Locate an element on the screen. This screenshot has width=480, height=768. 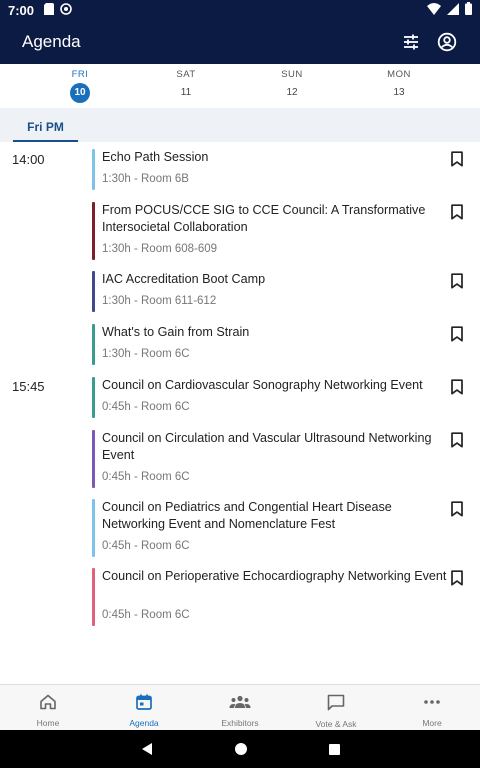
filter-sliders-icon is located at coordinates (411, 42).